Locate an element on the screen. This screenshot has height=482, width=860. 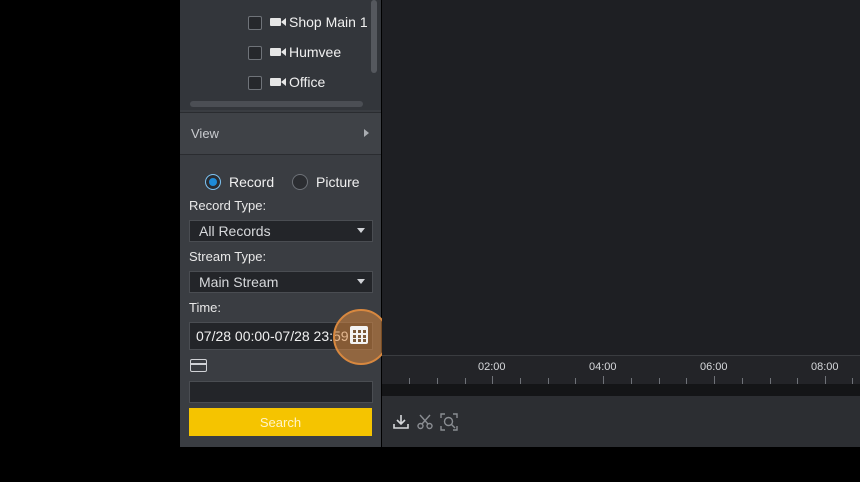
device-label: Shop Main 1 is located at coordinates (328, 22).